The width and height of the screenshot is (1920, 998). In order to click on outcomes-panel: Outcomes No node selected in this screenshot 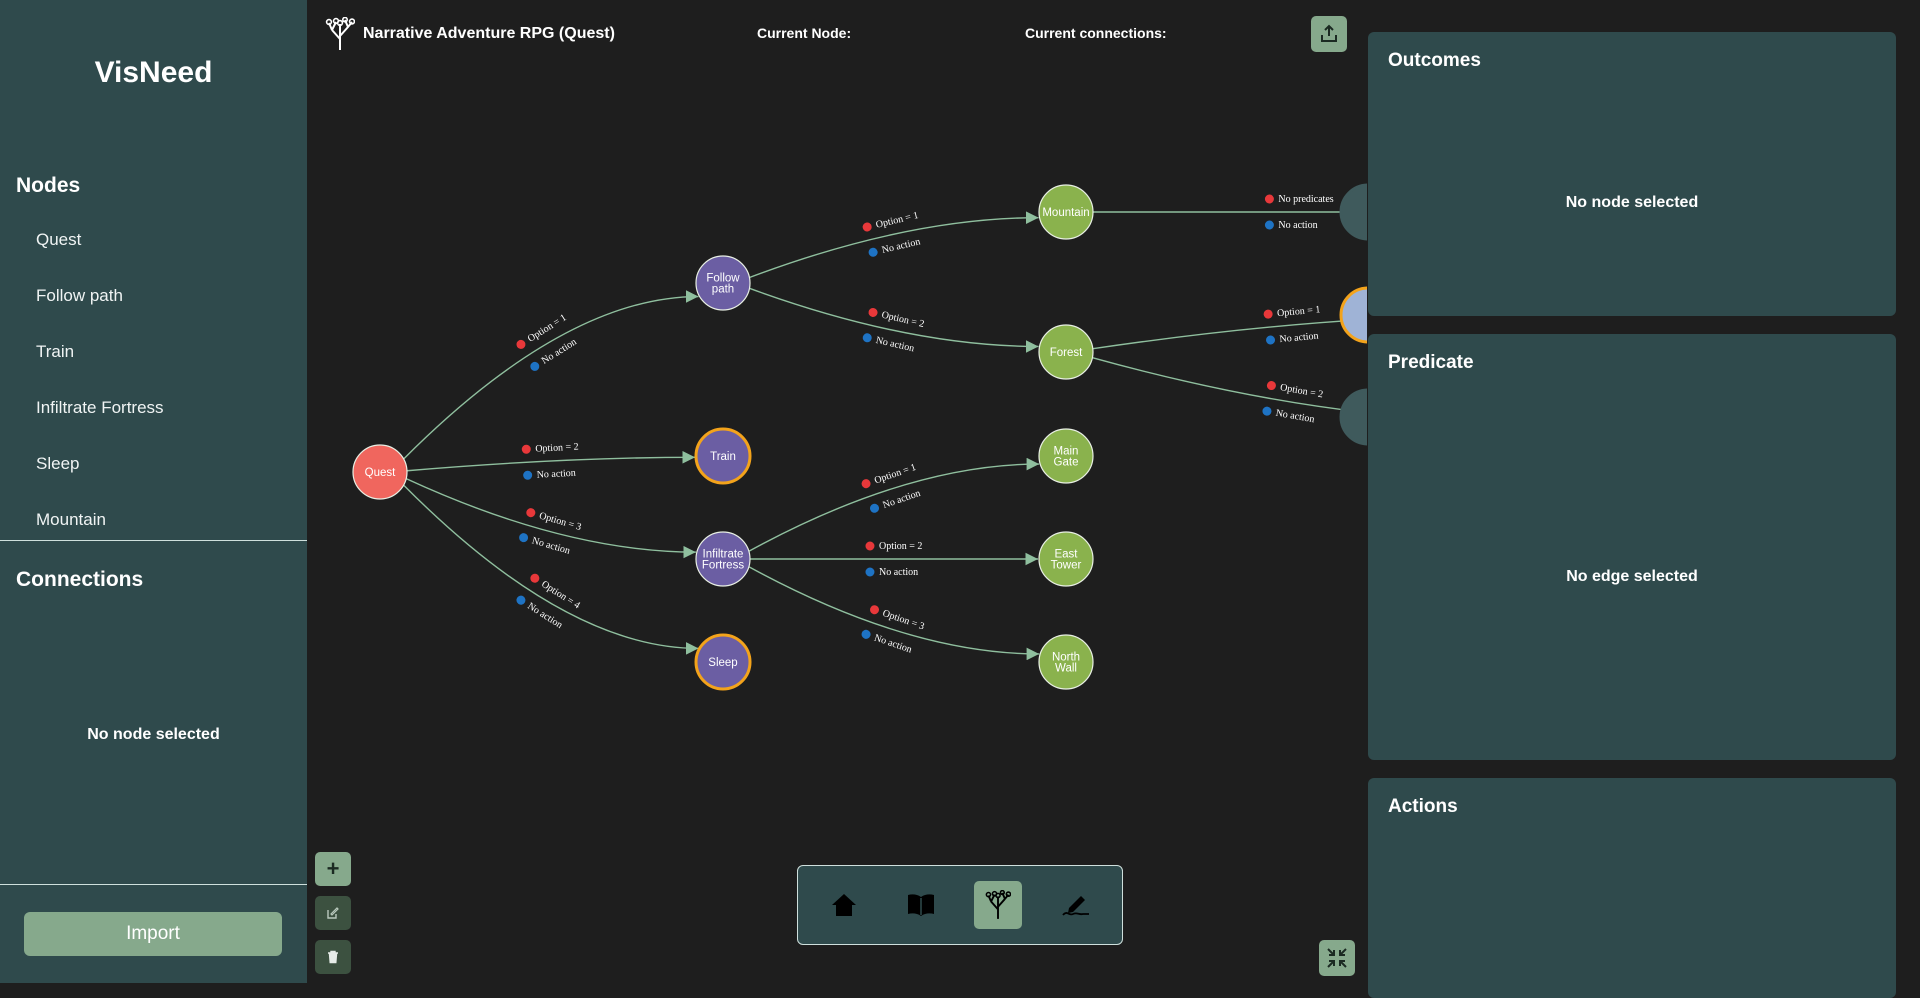, I will do `click(1632, 174)`.